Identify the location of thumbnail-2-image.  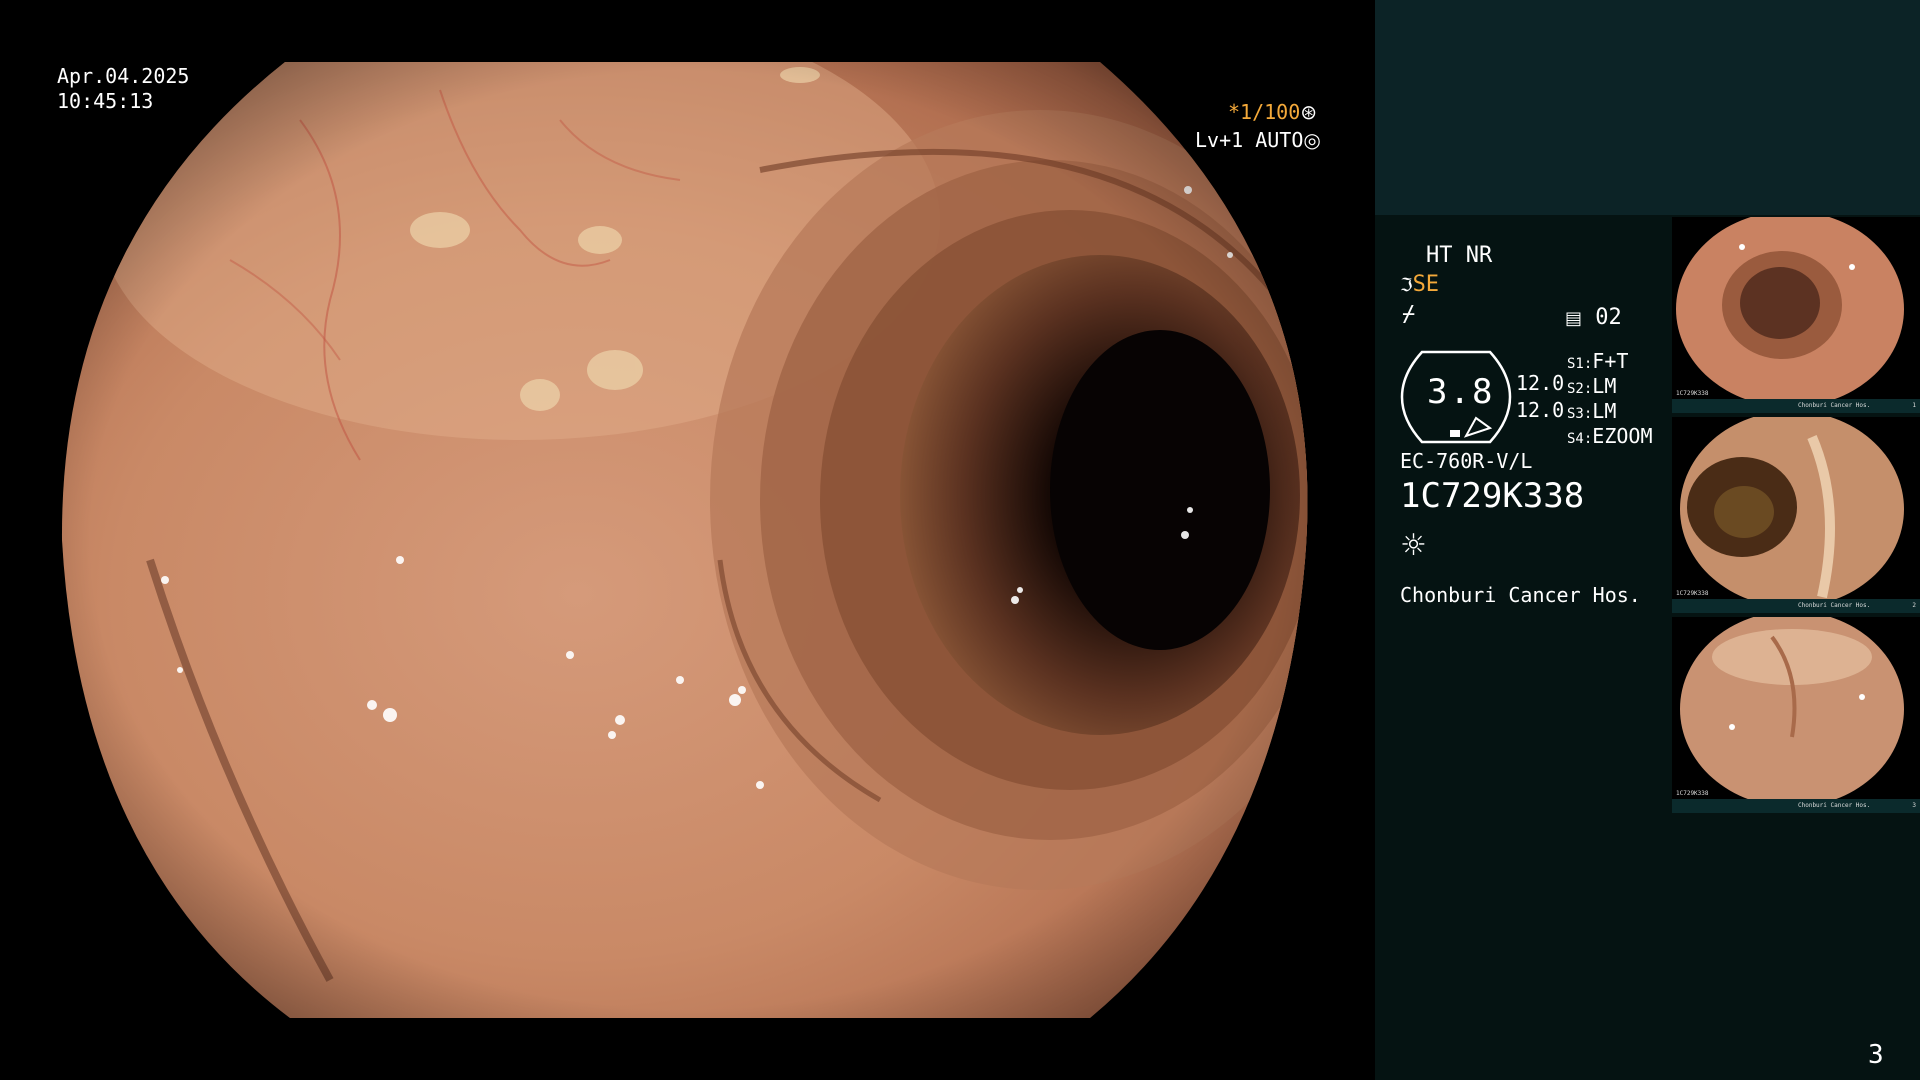
(1796, 515).